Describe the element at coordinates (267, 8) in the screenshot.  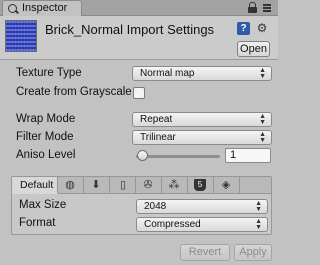
I see `menu-icon` at that location.